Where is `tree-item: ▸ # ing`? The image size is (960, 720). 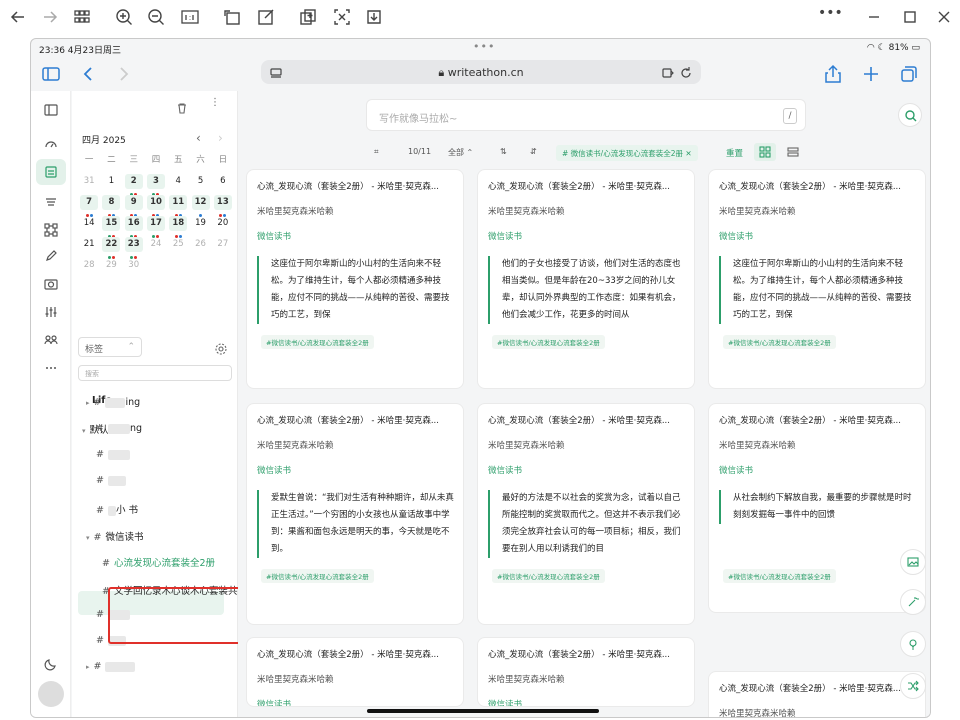 tree-item: ▸ # ing is located at coordinates (113, 402).